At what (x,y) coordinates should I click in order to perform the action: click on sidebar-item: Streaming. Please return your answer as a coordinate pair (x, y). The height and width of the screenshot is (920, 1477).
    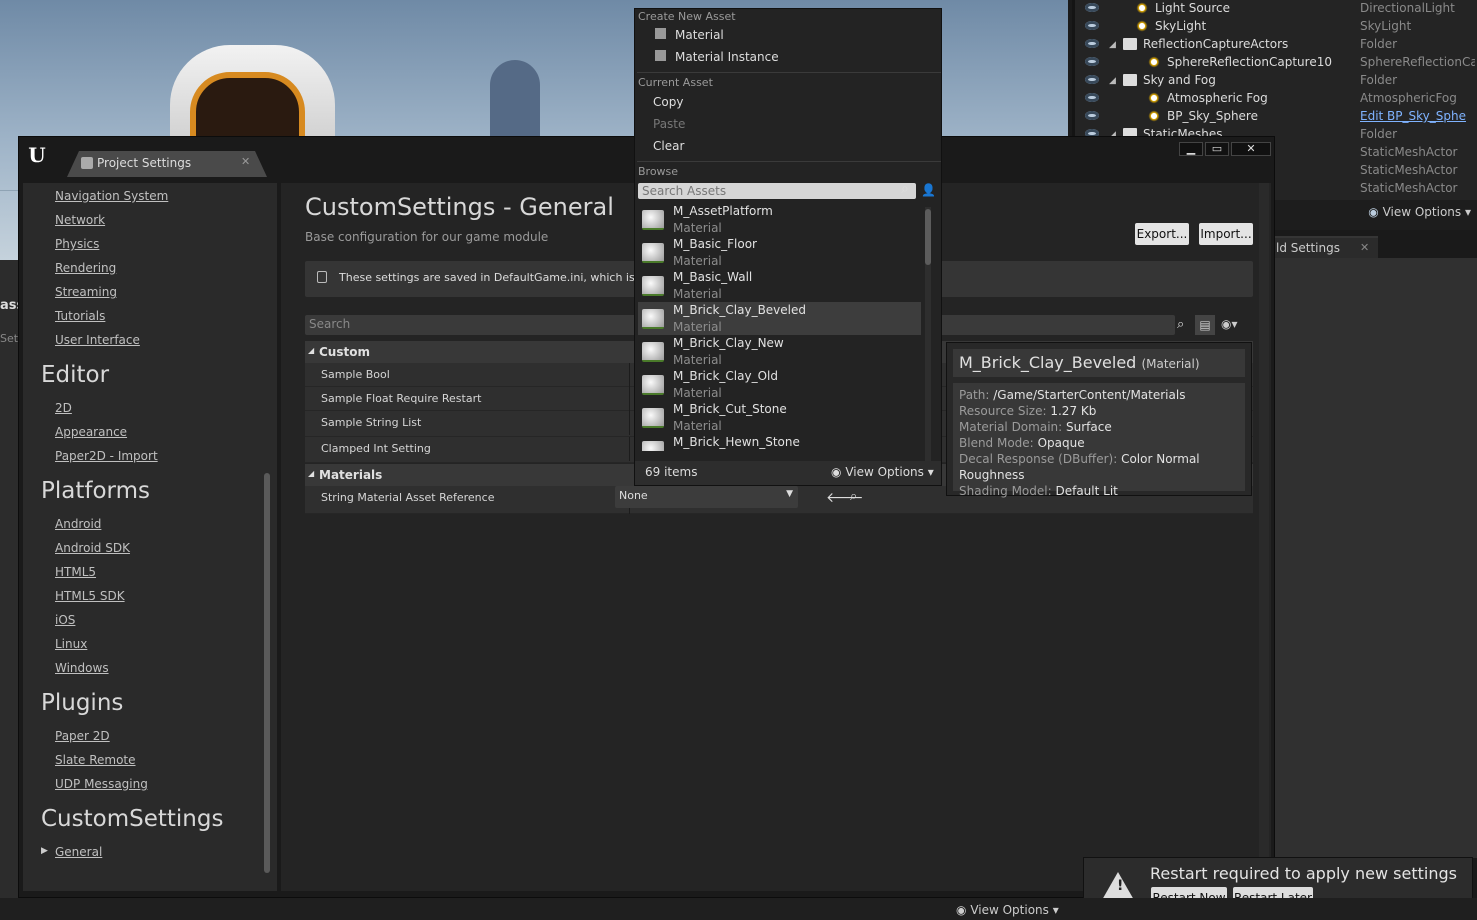
    Looking at the image, I should click on (86, 292).